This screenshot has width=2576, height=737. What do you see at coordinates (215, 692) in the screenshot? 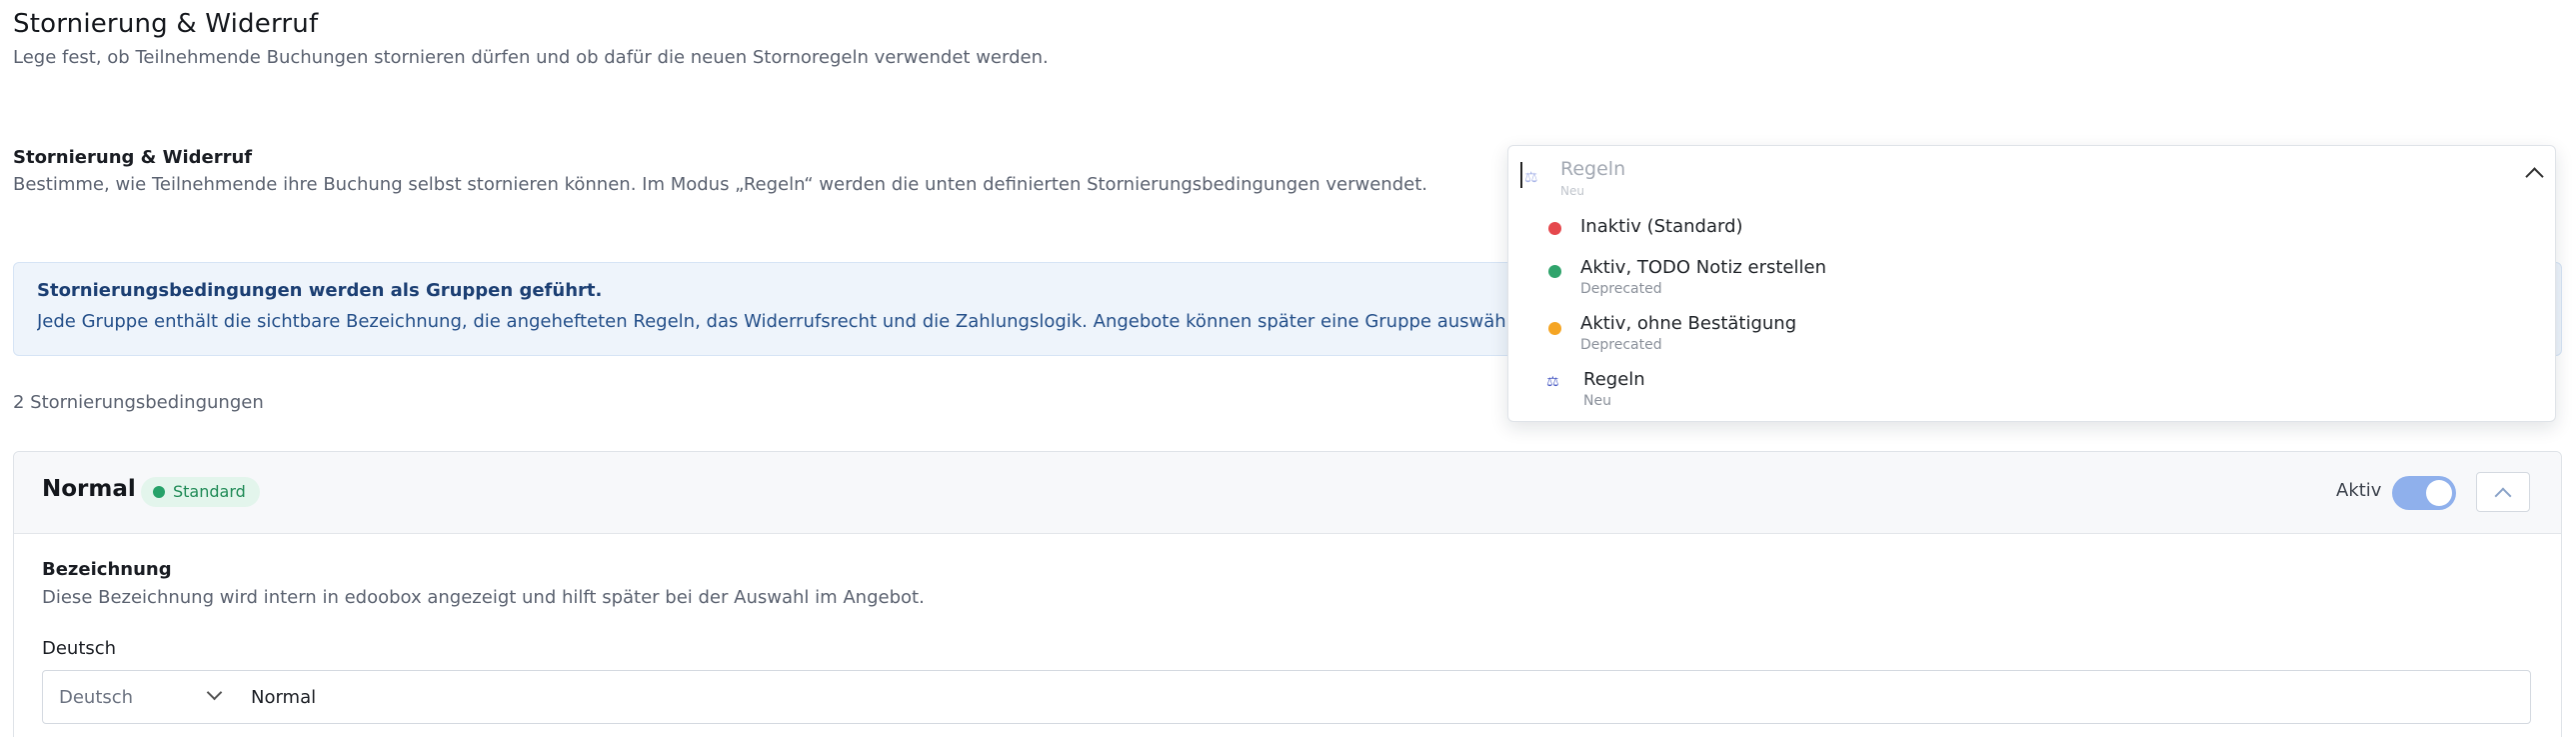
I see `chevron-down-icon` at bounding box center [215, 692].